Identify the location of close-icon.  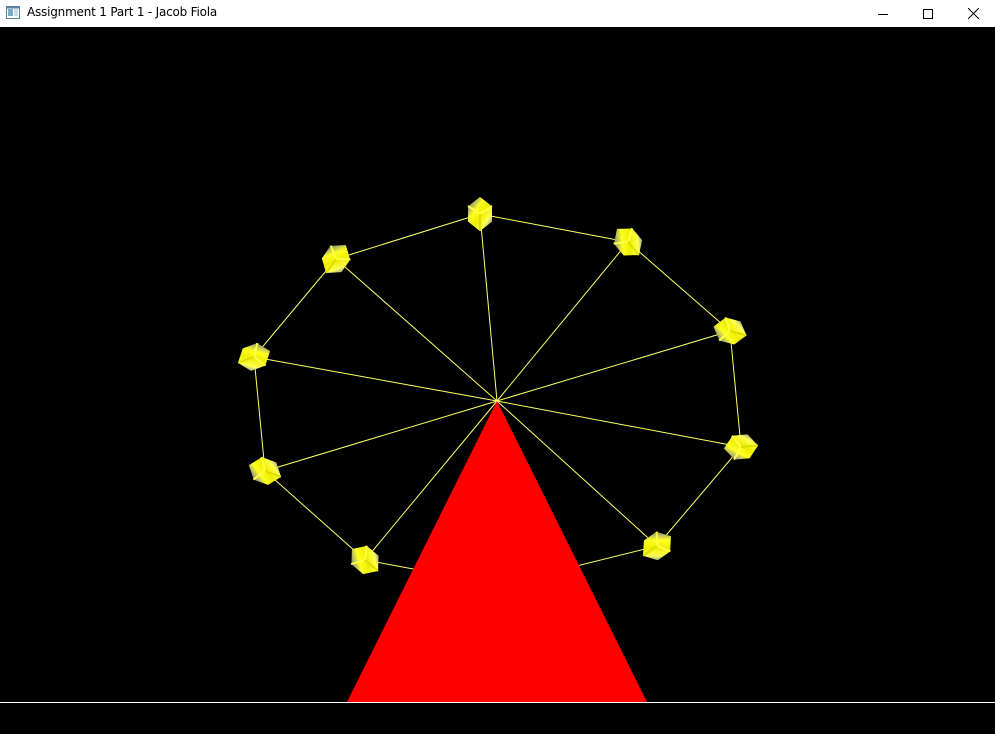
(973, 13).